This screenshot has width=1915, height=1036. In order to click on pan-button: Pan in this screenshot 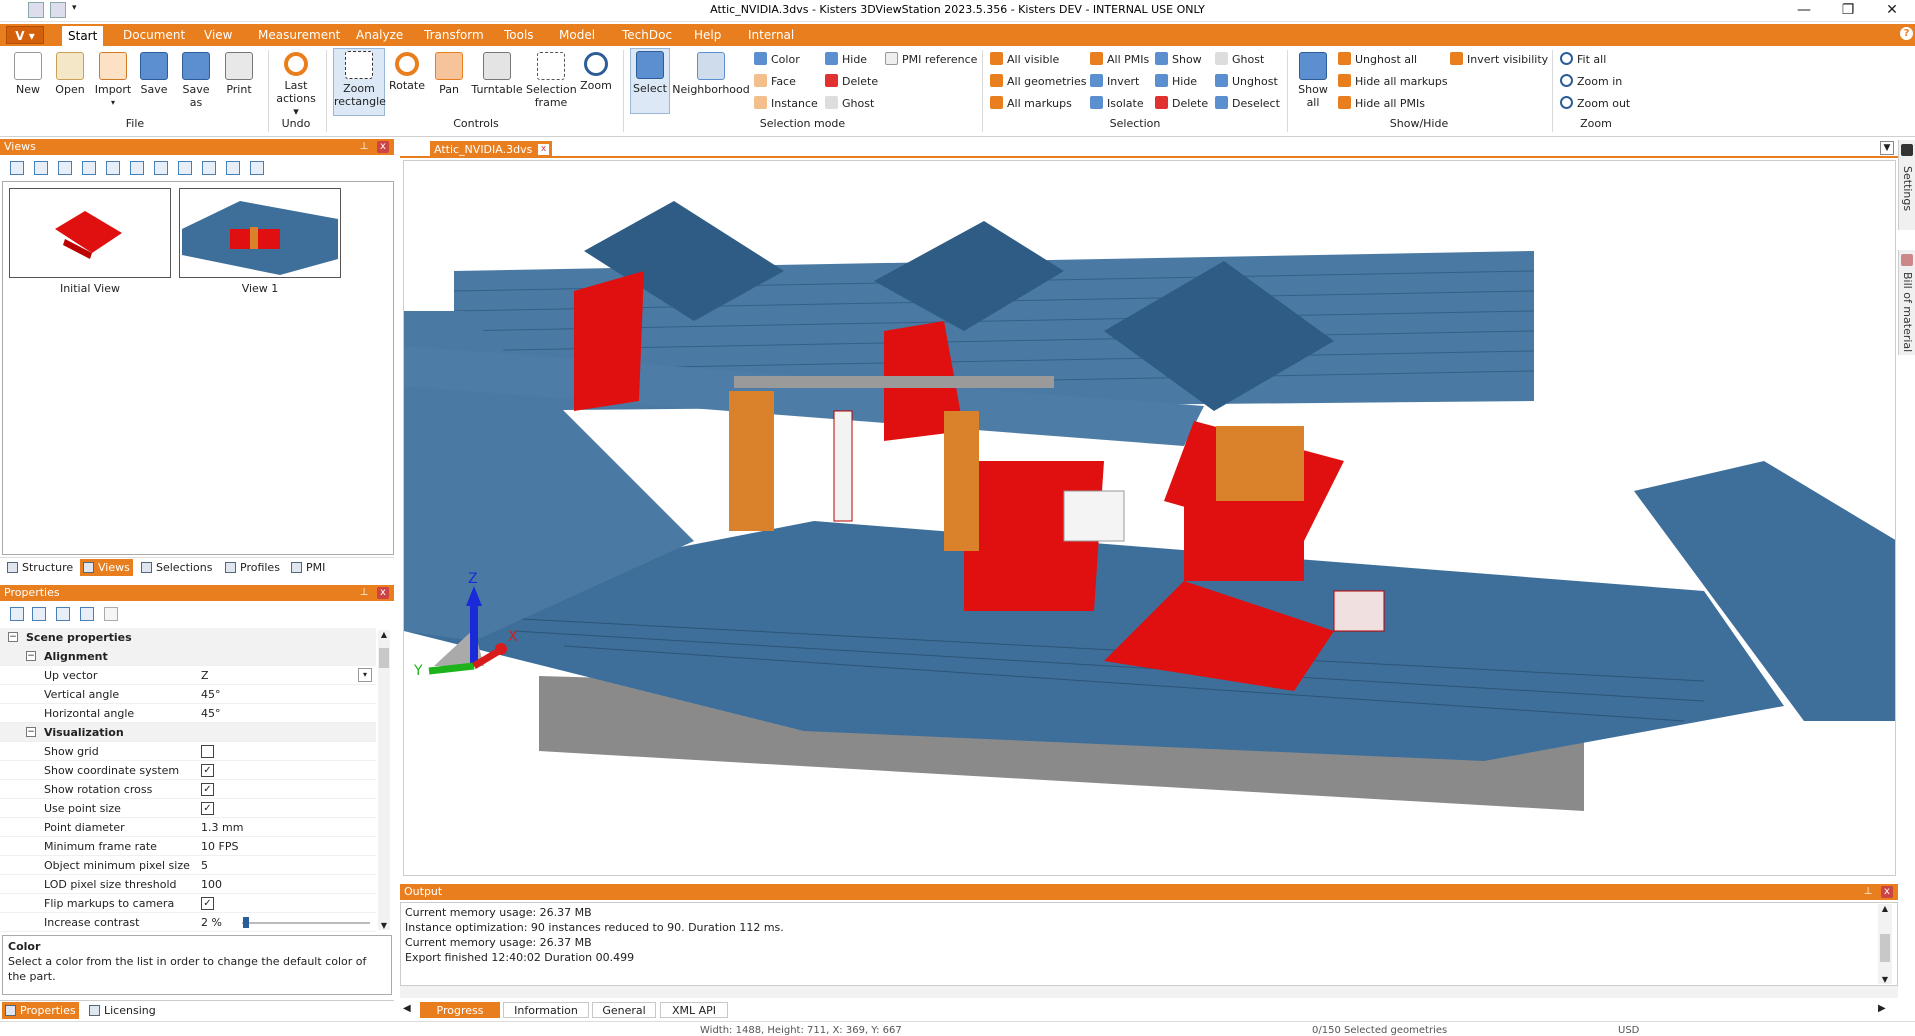, I will do `click(449, 73)`.